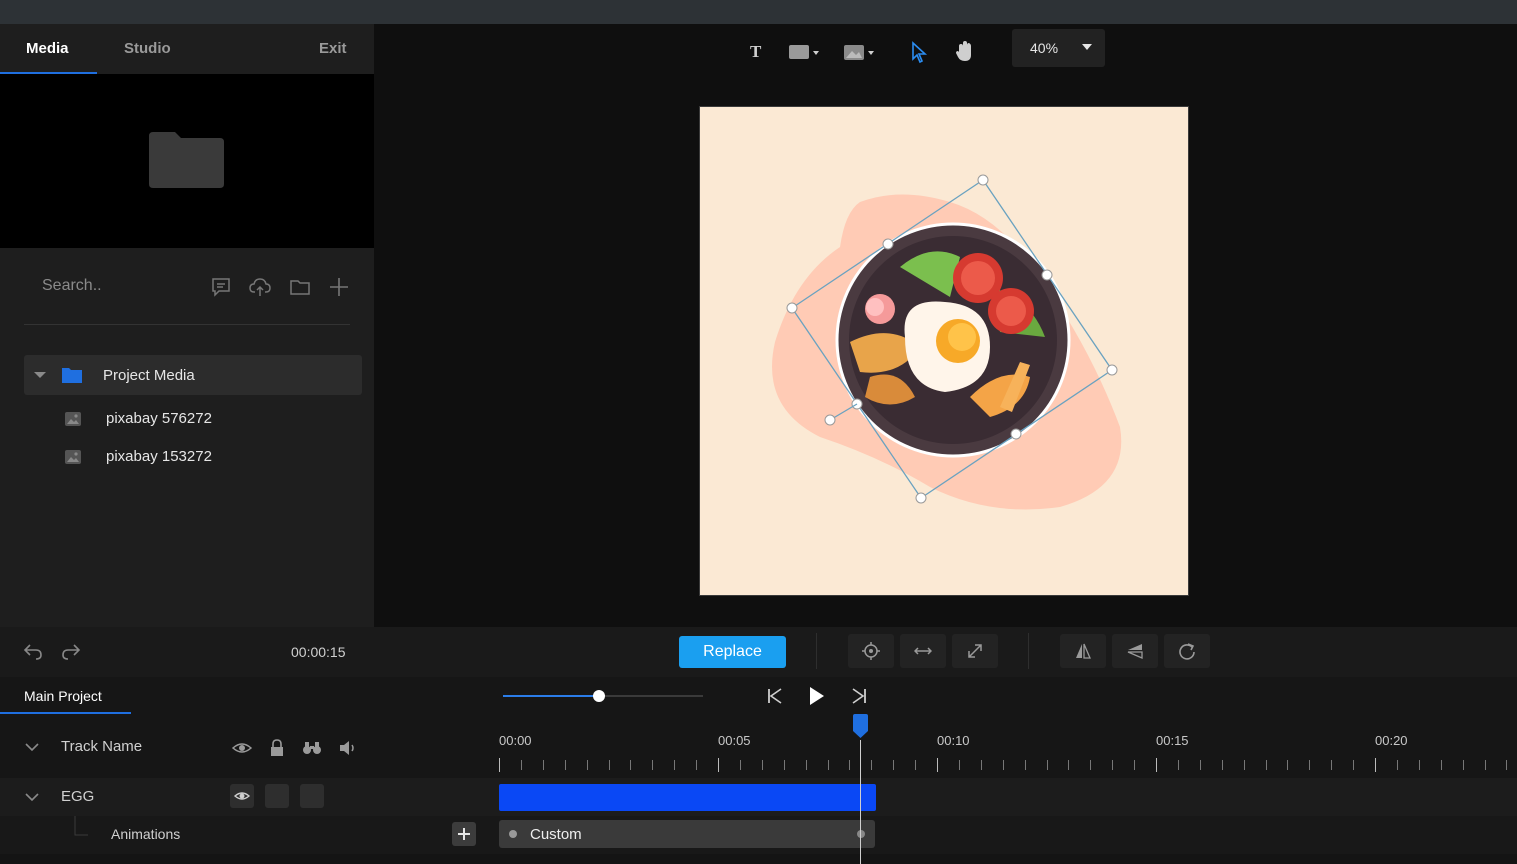 Image resolution: width=1517 pixels, height=864 pixels. Describe the element at coordinates (1135, 651) in the screenshot. I see `flip-vertical-button` at that location.